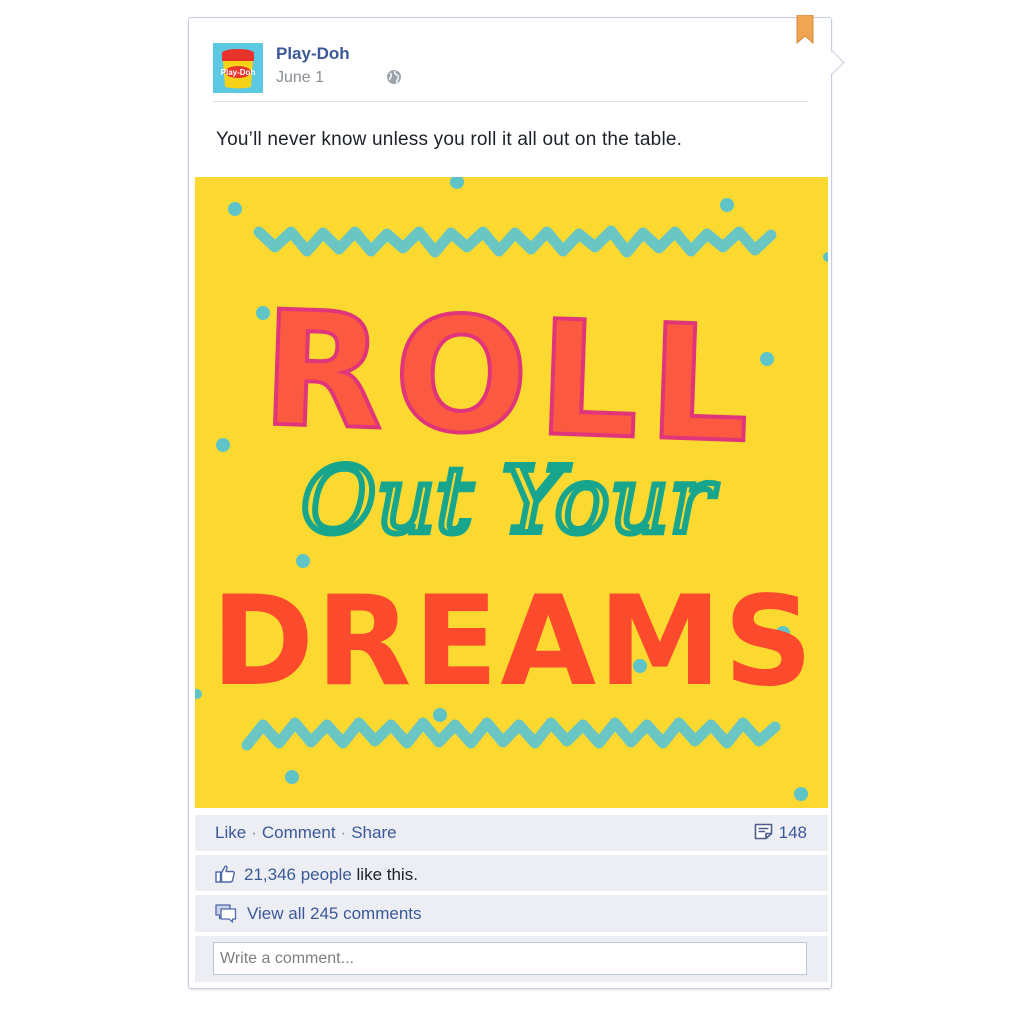  I want to click on likes-count-link: 21,346 people, so click(298, 874).